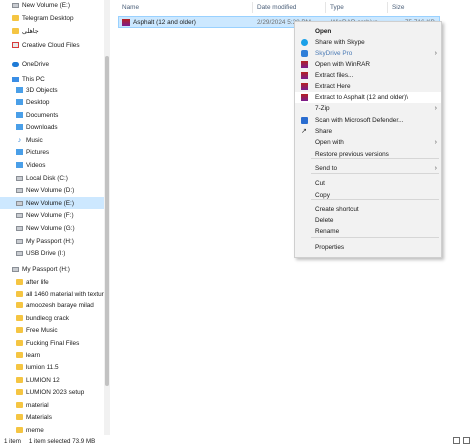 The image size is (474, 447). Describe the element at coordinates (52, 392) in the screenshot. I see `sidebar-item: LUMION 2023 setup` at that location.